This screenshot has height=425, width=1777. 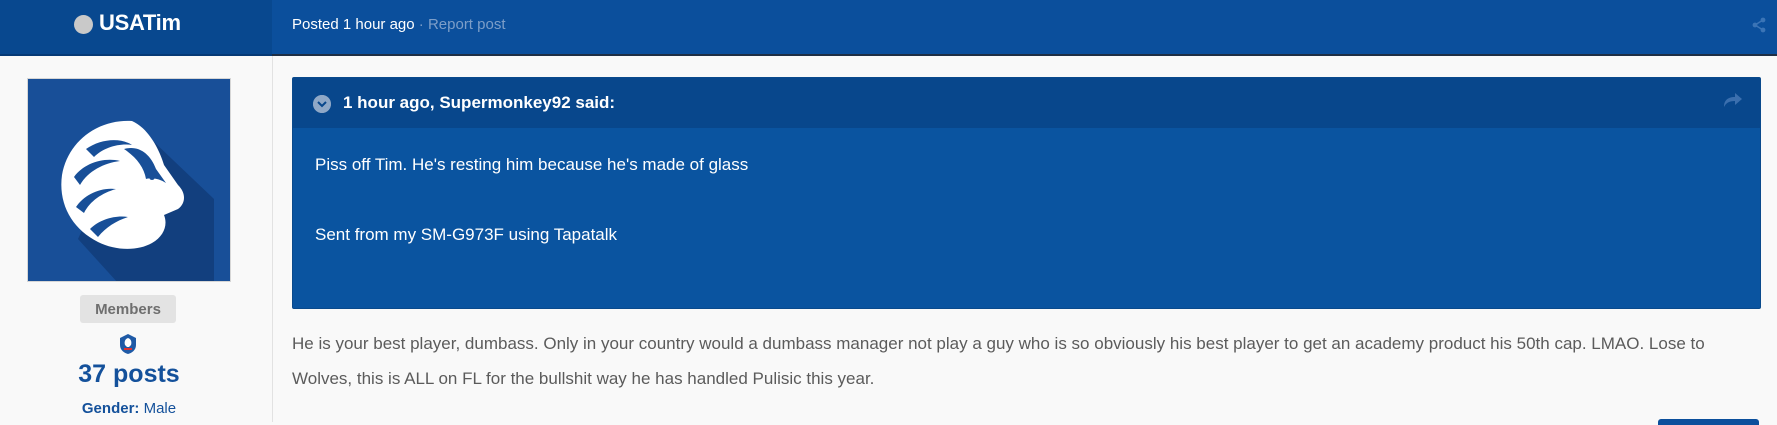 I want to click on gender-label: Gender:, so click(x=110, y=408).